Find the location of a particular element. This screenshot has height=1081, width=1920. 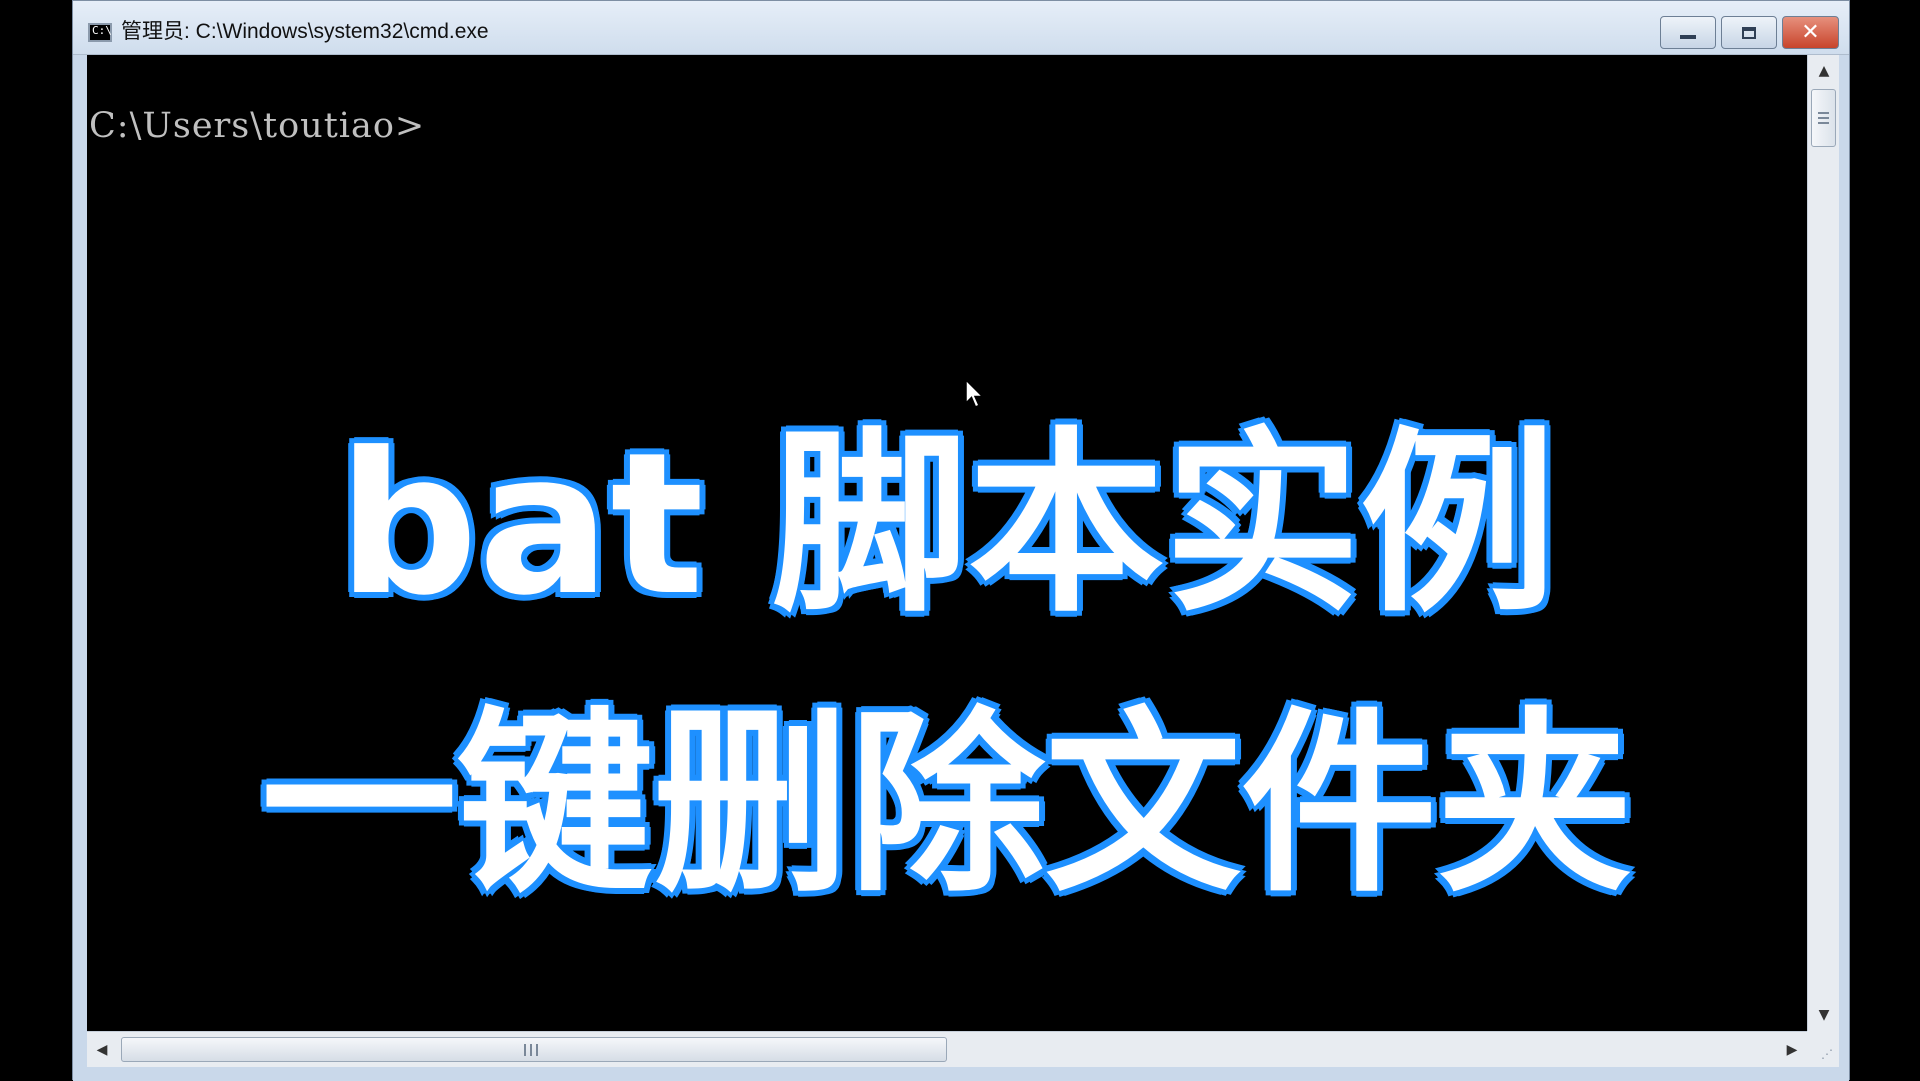

resize-grip-icon: ⋰ is located at coordinates (1827, 1054).